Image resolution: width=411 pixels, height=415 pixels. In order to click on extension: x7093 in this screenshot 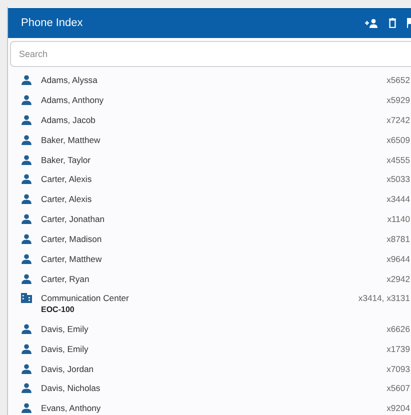, I will do `click(398, 369)`.